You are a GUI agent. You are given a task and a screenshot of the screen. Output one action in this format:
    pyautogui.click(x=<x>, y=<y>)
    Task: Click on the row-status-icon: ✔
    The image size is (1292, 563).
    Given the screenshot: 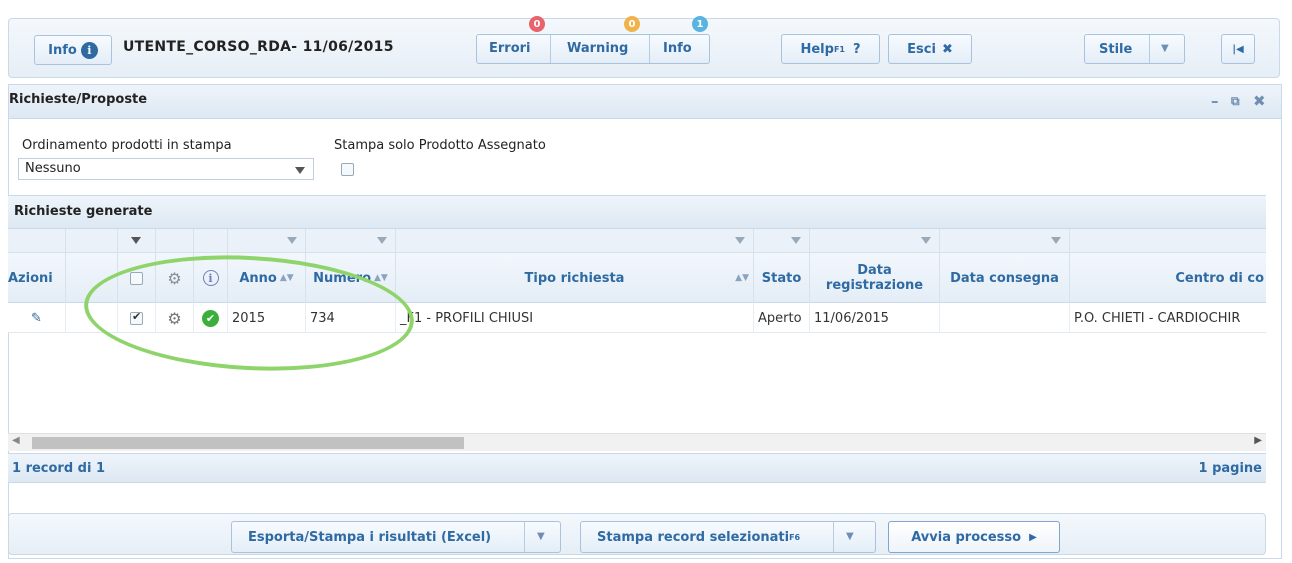 What is the action you would take?
    pyautogui.click(x=211, y=318)
    